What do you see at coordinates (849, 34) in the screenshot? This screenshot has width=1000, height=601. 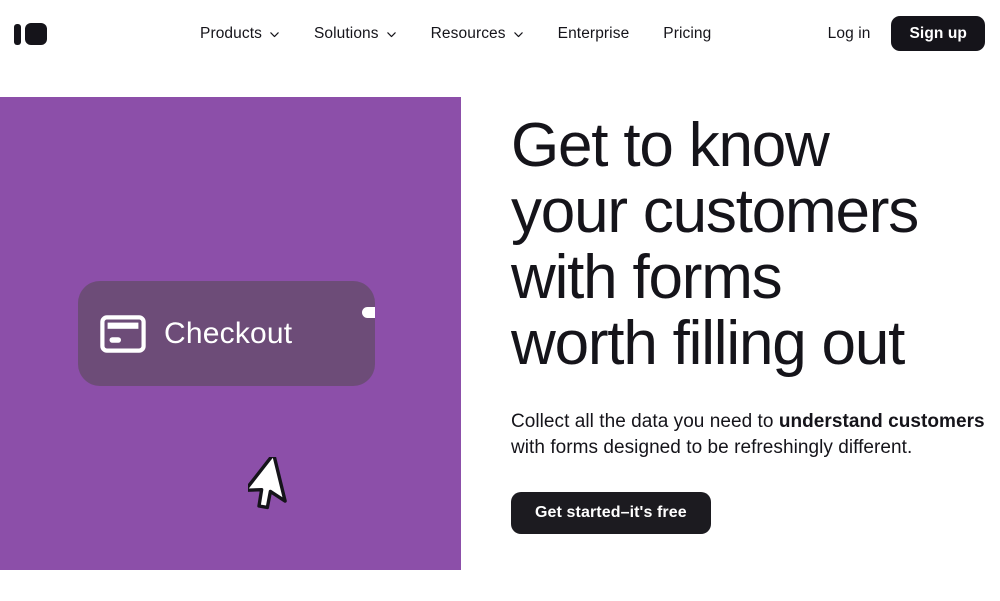 I see `login-link: Log in` at bounding box center [849, 34].